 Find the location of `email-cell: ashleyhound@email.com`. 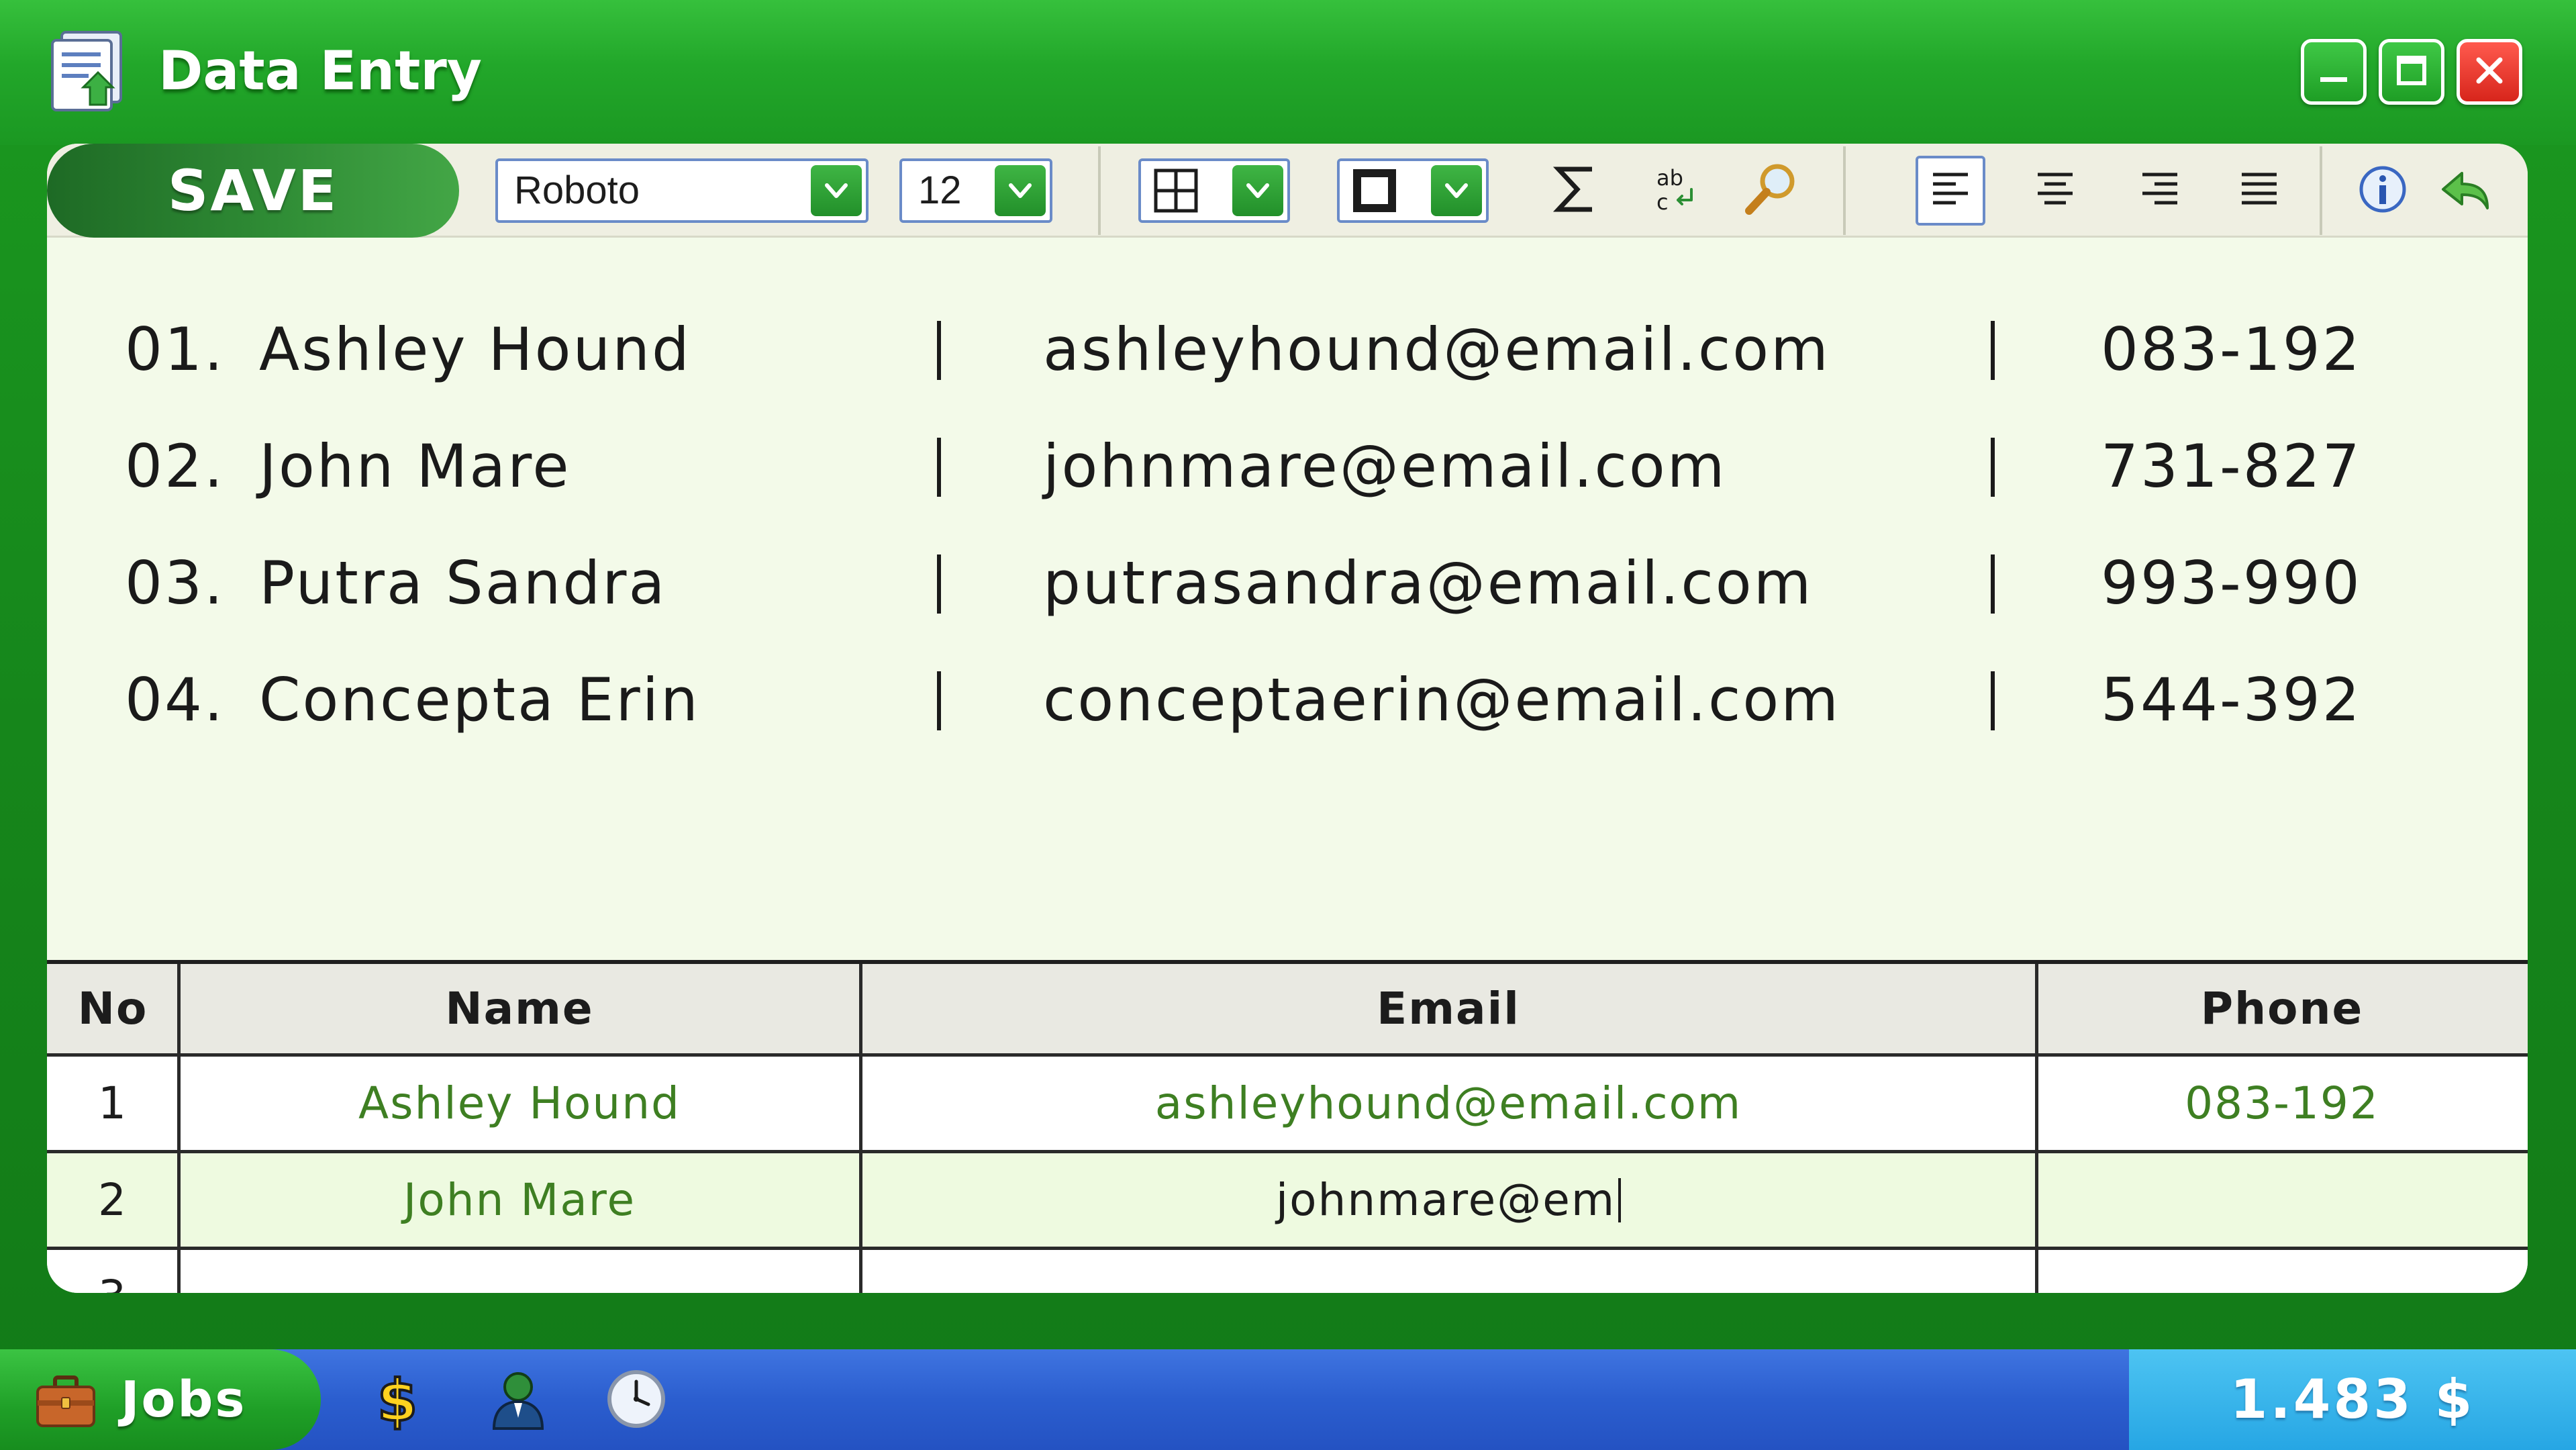

email-cell: ashleyhound@email.com is located at coordinates (1448, 1103).